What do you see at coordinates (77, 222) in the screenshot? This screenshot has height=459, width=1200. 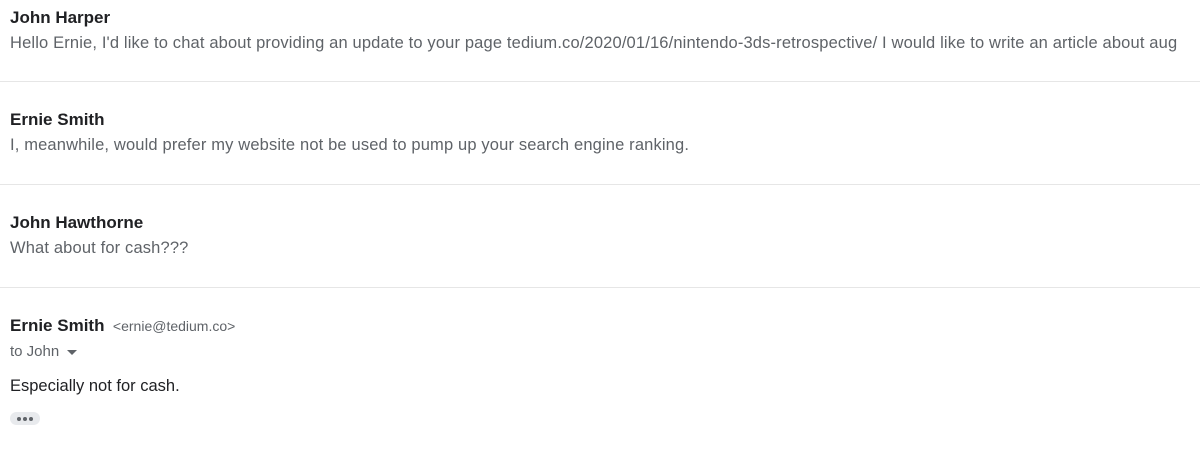 I see `message-sender: John Hawthorne` at bounding box center [77, 222].